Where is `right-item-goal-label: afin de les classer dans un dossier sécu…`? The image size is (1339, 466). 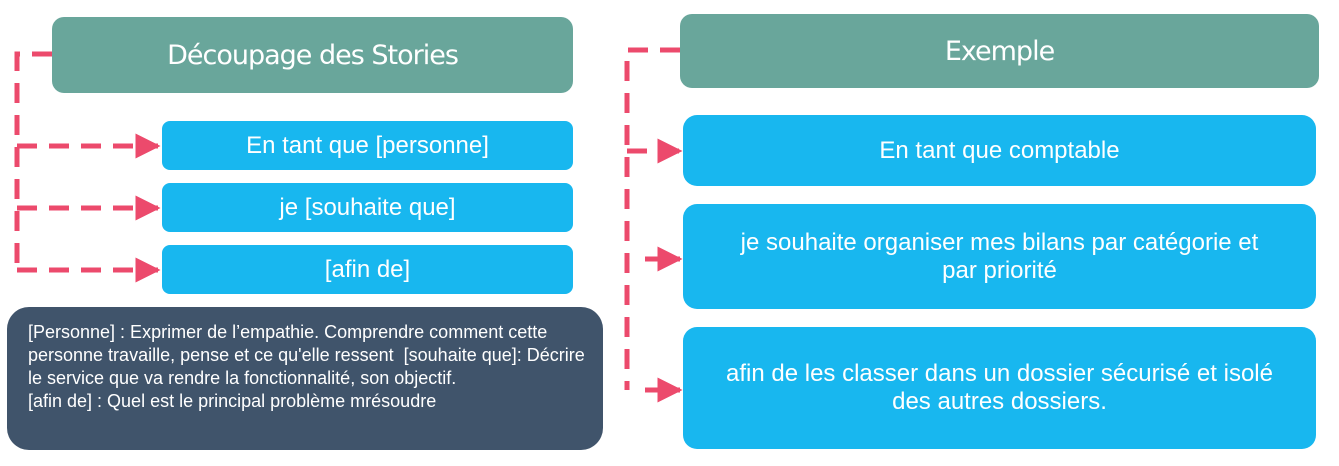 right-item-goal-label: afin de les classer dans un dossier sécu… is located at coordinates (999, 387).